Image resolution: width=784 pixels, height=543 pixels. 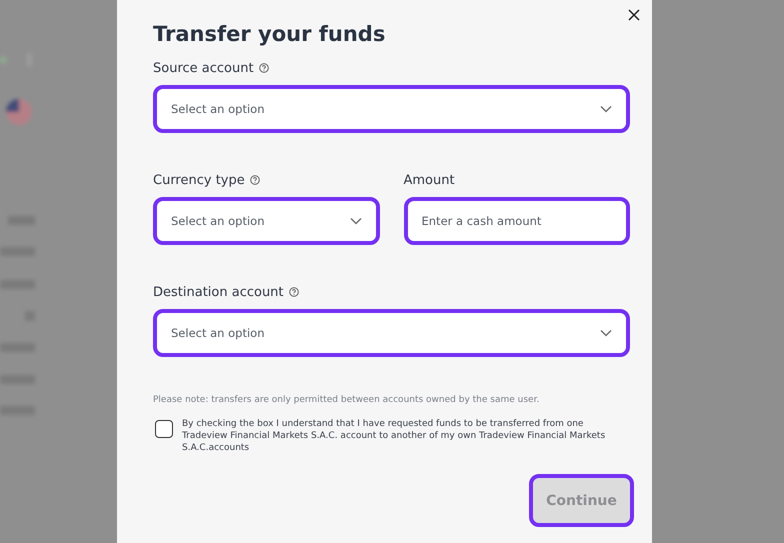 I want to click on dialog-title: Transfer your funds, so click(x=269, y=34).